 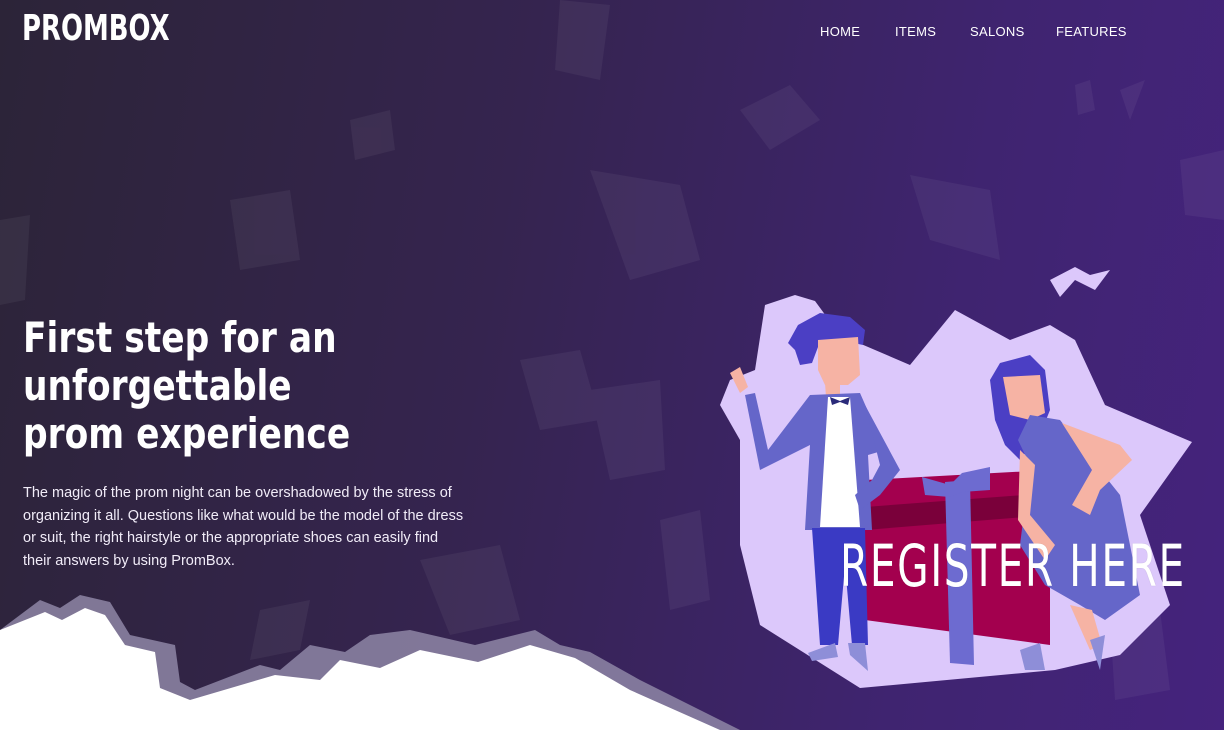 What do you see at coordinates (997, 31) in the screenshot?
I see `nav-salons: SALONS` at bounding box center [997, 31].